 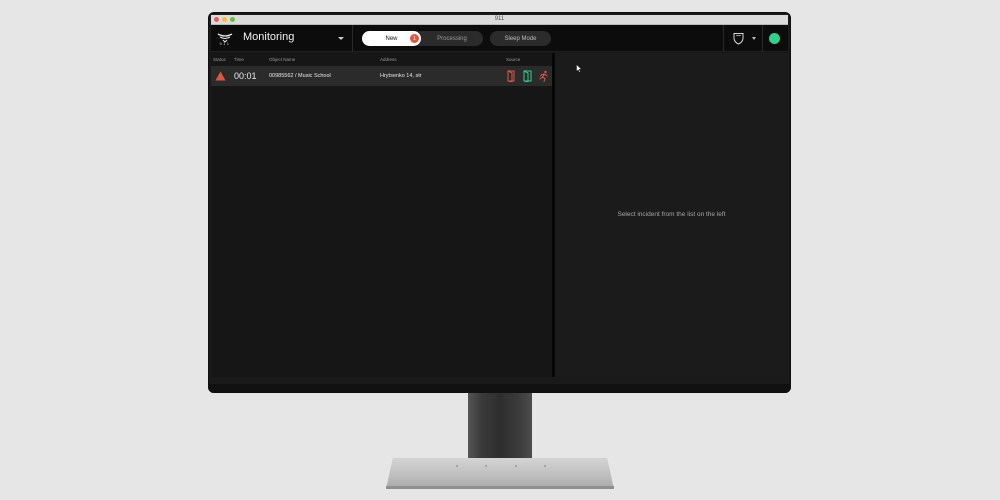 I want to click on monitor-stand-base, so click(x=500, y=473).